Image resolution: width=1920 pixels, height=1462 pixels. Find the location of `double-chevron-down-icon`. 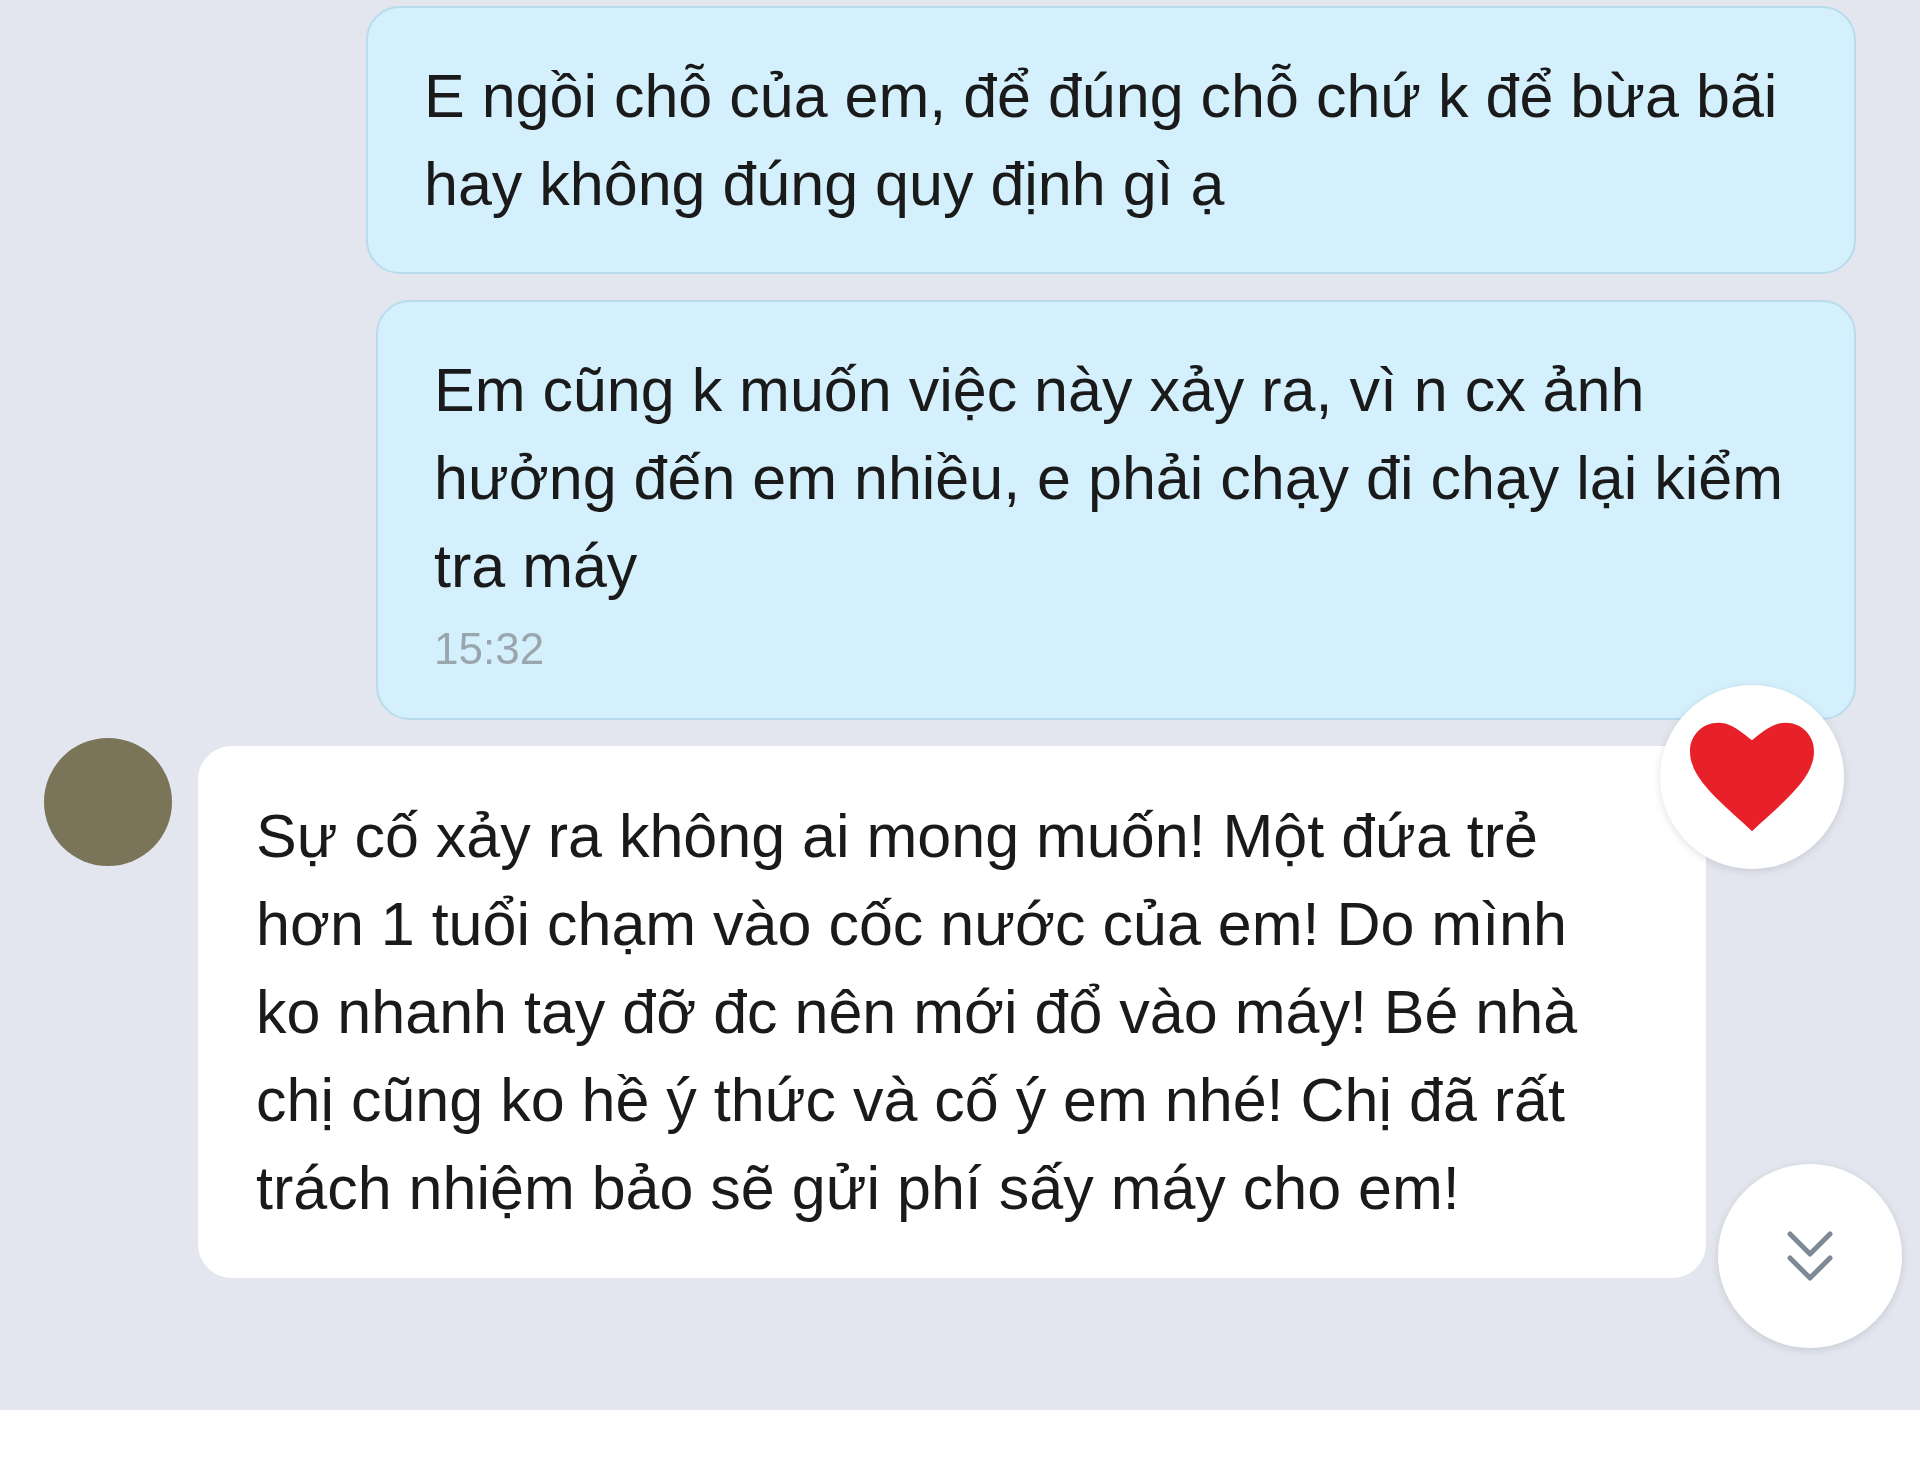

double-chevron-down-icon is located at coordinates (1810, 1256).